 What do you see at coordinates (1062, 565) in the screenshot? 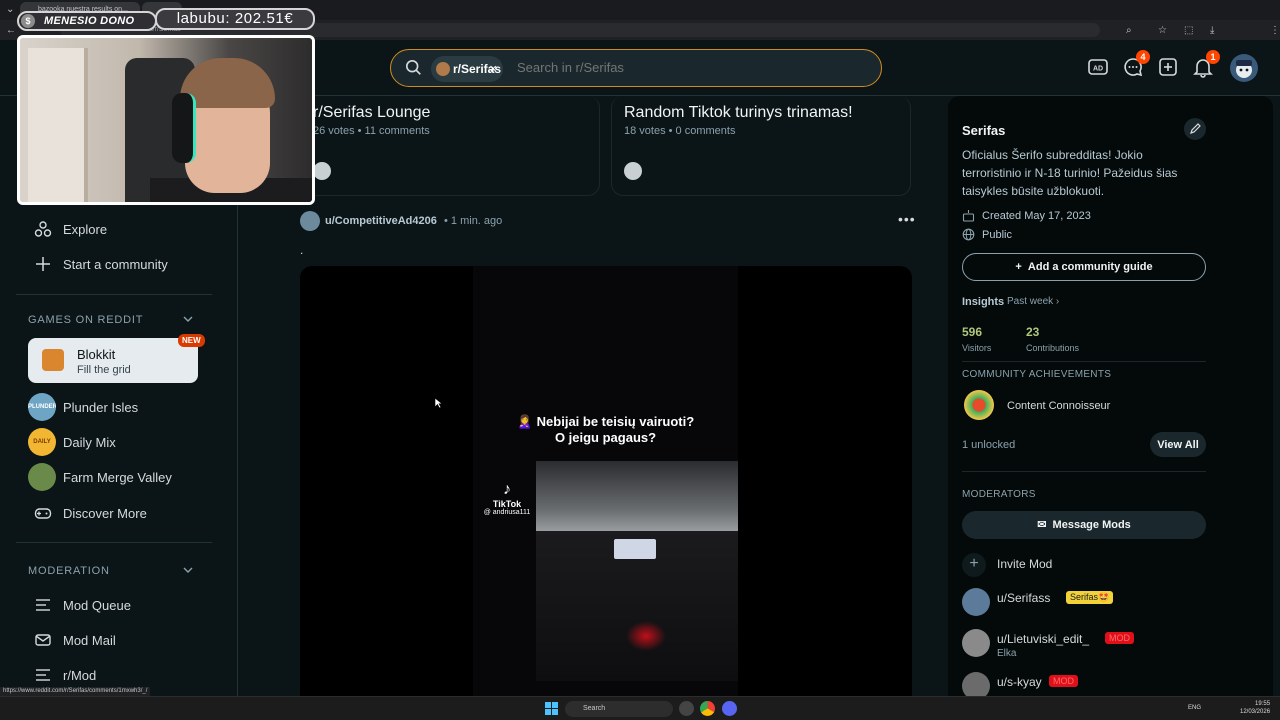
I see `invite-mod-button: + Invite Mod` at bounding box center [1062, 565].